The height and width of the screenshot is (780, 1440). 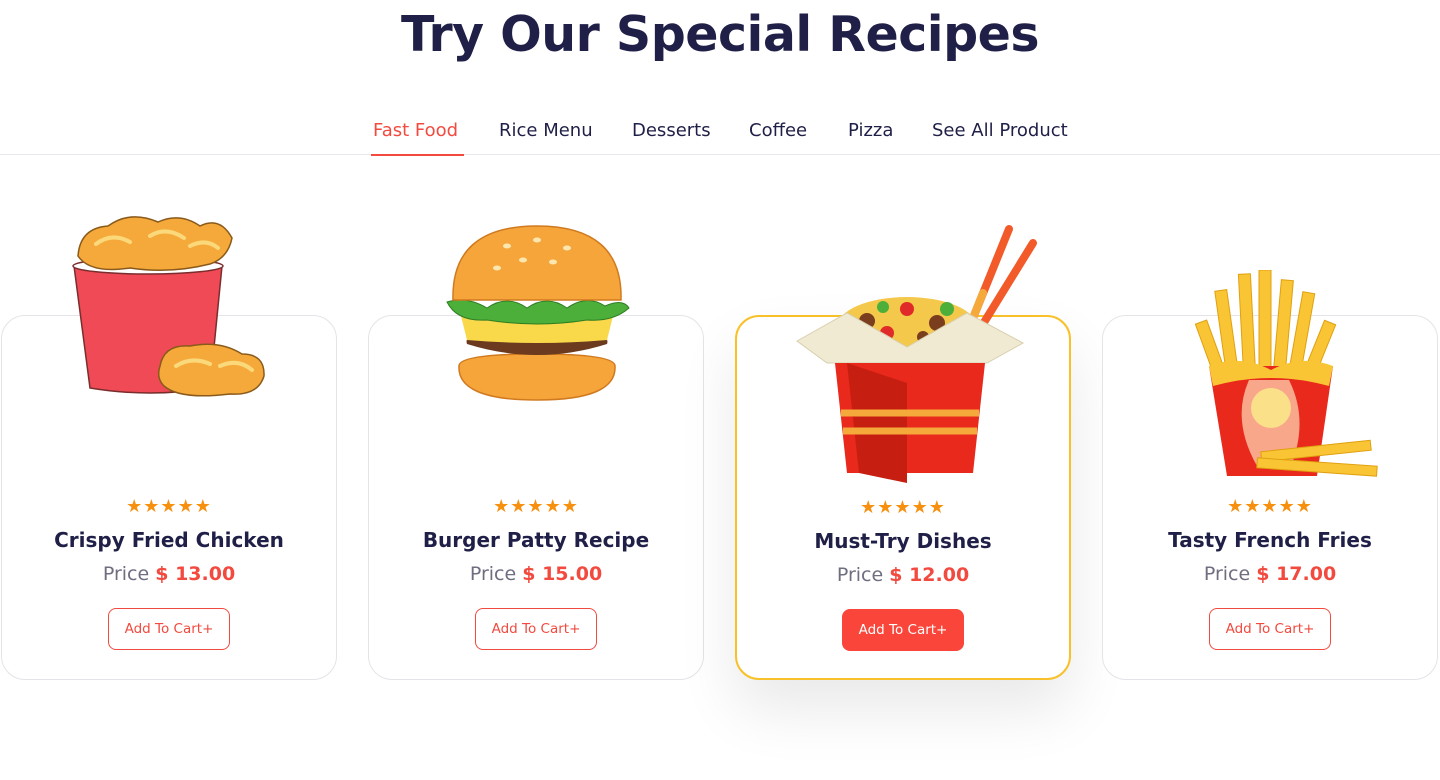 What do you see at coordinates (169, 540) in the screenshot?
I see `product-name: Crispy Fried Chicken` at bounding box center [169, 540].